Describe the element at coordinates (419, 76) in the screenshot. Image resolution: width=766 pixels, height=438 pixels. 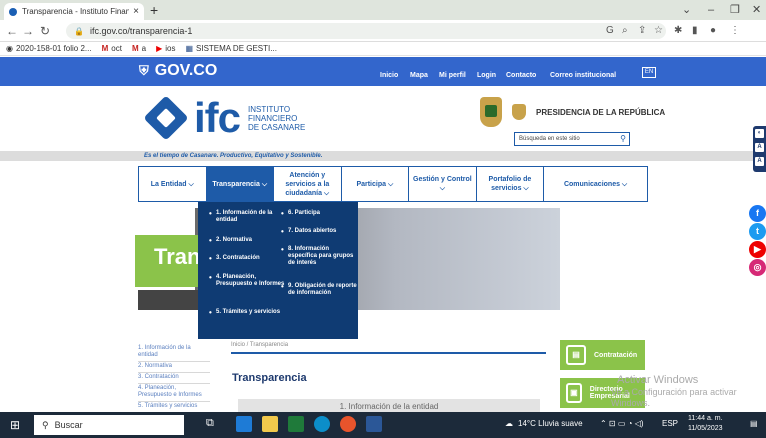
I see `gov-nav-mapa: Mapa` at that location.